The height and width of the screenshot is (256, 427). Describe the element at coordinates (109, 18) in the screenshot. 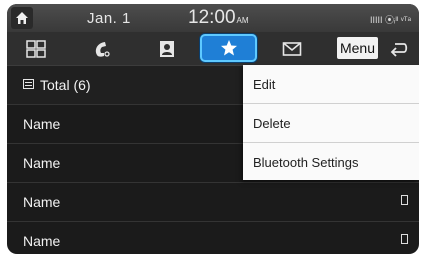

I see `status-date: Jan. 1` at that location.